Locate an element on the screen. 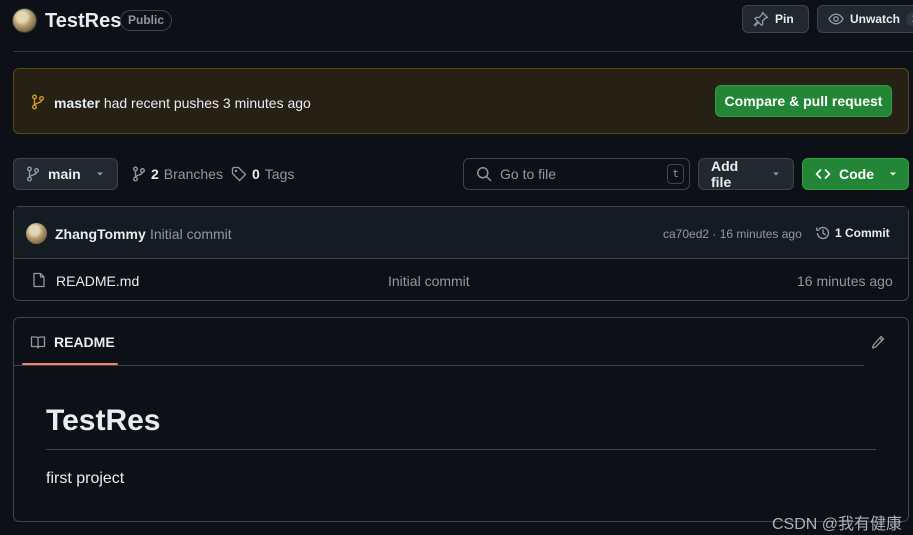  pin-icon is located at coordinates (761, 19).